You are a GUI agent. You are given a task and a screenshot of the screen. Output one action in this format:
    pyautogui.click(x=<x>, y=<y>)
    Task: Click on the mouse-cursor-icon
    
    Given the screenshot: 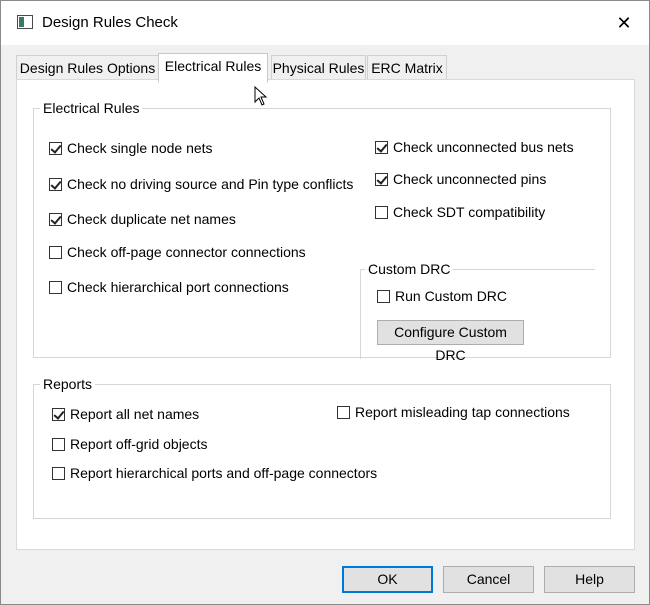 What is the action you would take?
    pyautogui.click(x=261, y=96)
    